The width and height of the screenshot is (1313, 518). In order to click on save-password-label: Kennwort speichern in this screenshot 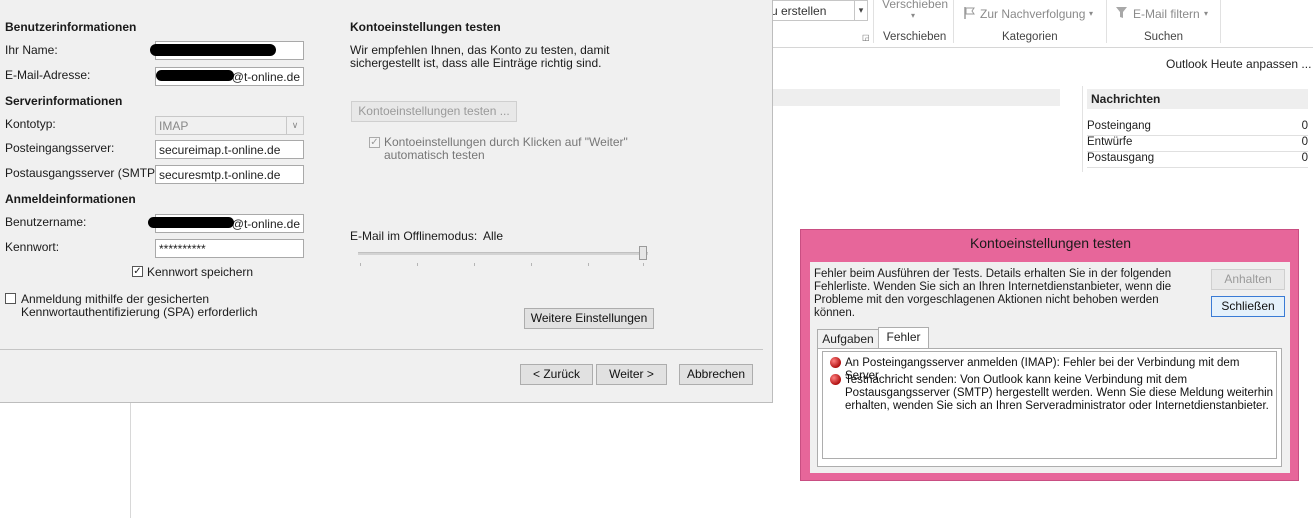, I will do `click(200, 272)`.